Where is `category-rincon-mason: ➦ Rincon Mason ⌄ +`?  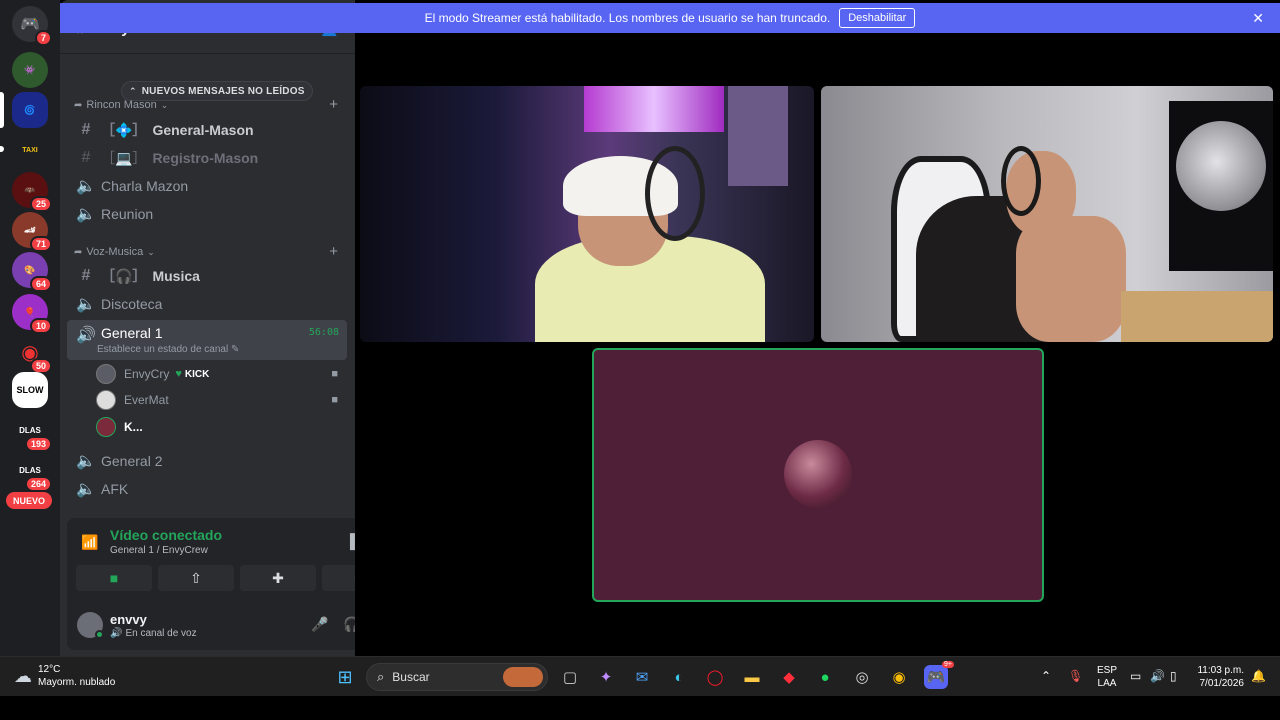
category-rincon-mason: ➦ Rincon Mason ⌄ + is located at coordinates (209, 104).